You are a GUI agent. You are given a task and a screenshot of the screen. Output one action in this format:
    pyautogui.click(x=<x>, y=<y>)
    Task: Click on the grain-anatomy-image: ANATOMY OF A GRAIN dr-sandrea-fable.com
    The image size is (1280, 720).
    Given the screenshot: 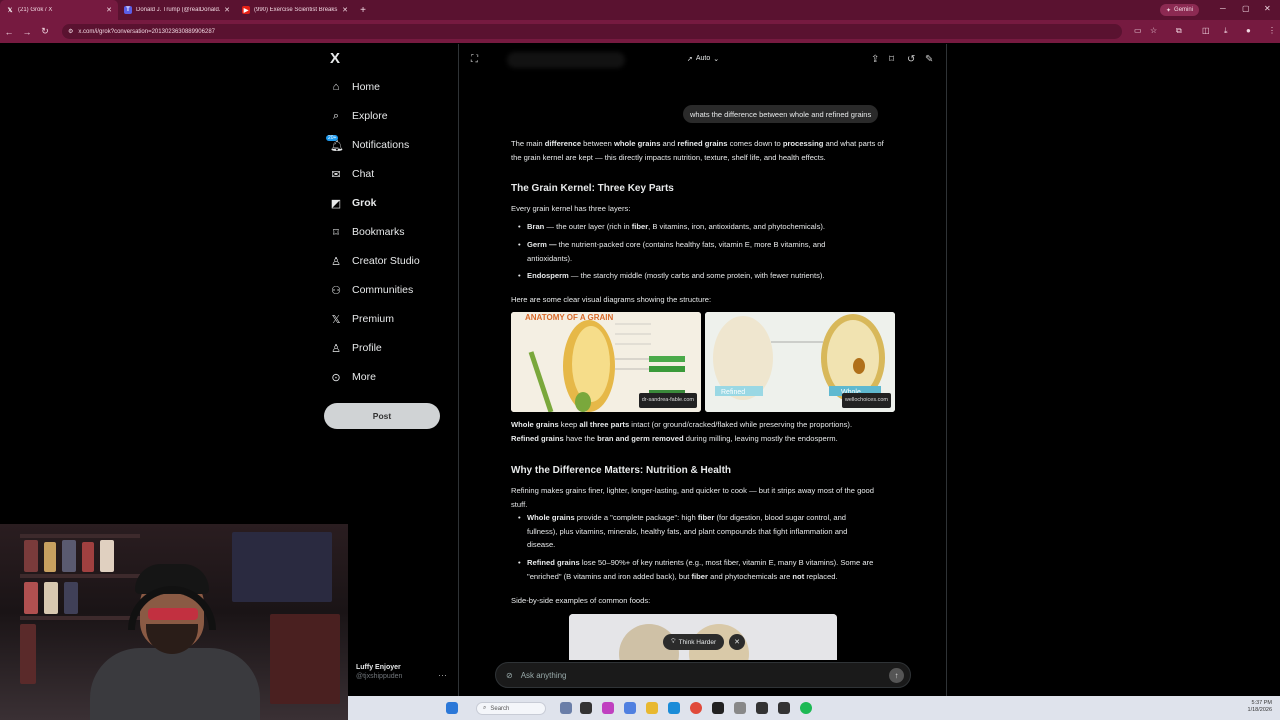 What is the action you would take?
    pyautogui.click(x=606, y=362)
    